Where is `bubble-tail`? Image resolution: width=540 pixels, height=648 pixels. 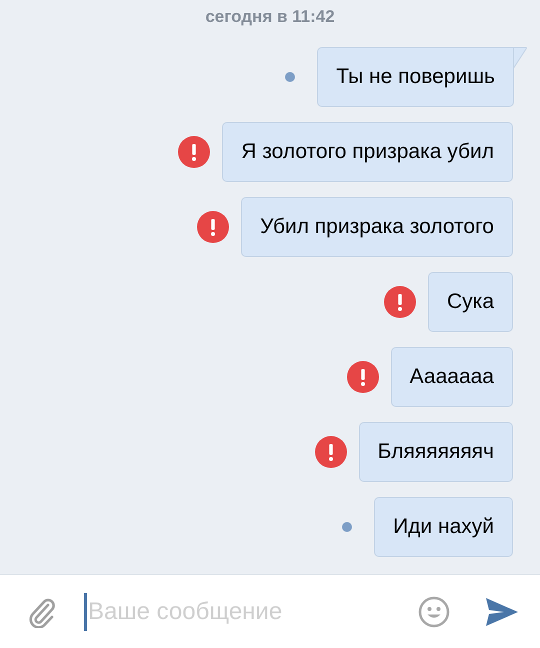
bubble-tail is located at coordinates (520, 58).